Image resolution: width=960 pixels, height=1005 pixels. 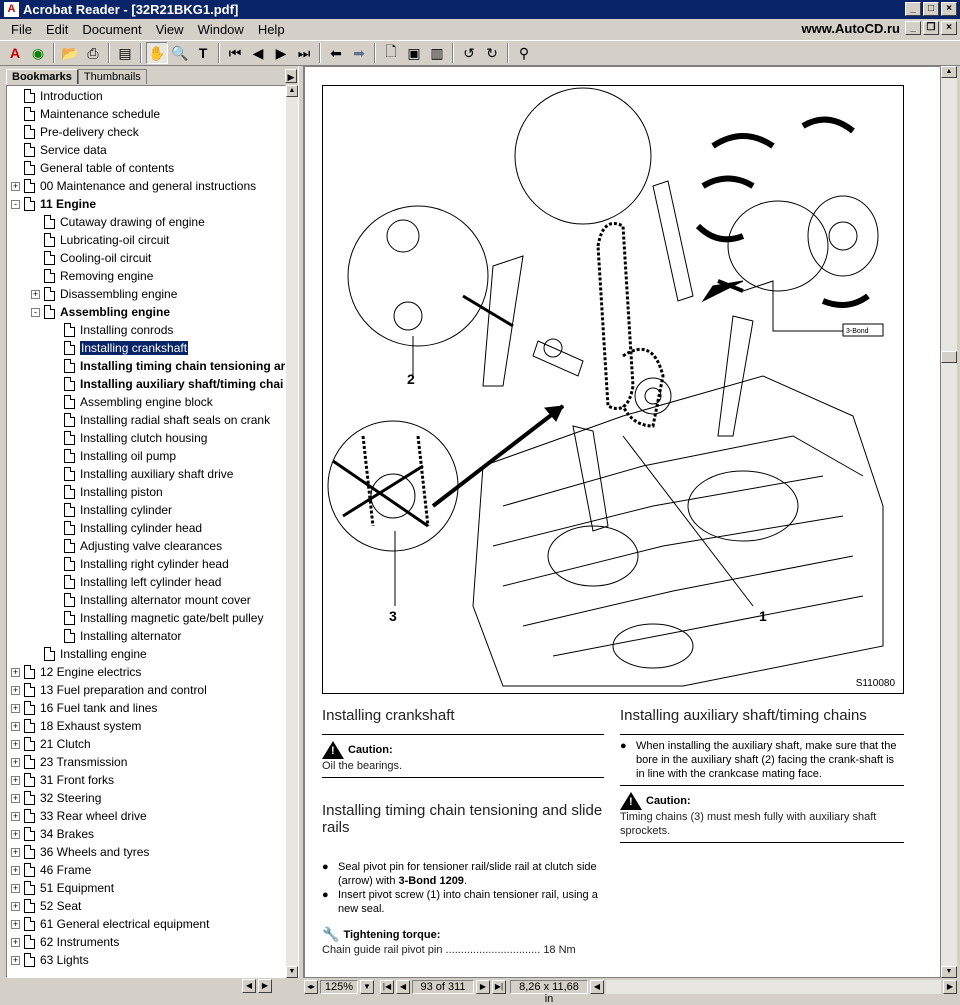 What do you see at coordinates (112, 330) in the screenshot?
I see `bookmark-item: Installing conrods` at bounding box center [112, 330].